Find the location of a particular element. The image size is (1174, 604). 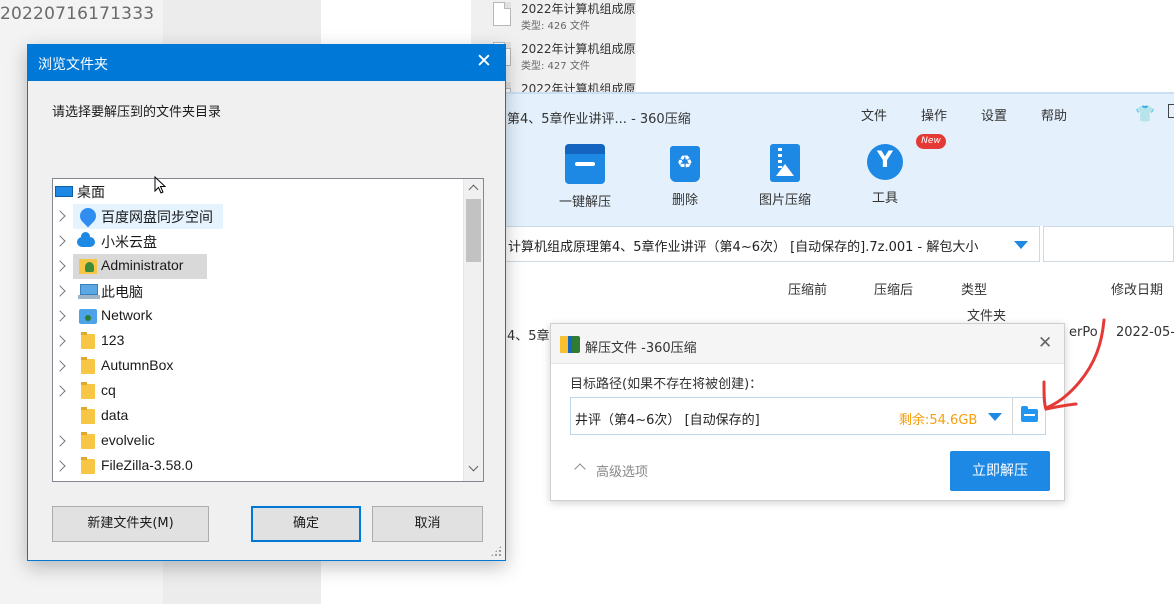

tree-item-administrator: Administrator is located at coordinates (258, 266).